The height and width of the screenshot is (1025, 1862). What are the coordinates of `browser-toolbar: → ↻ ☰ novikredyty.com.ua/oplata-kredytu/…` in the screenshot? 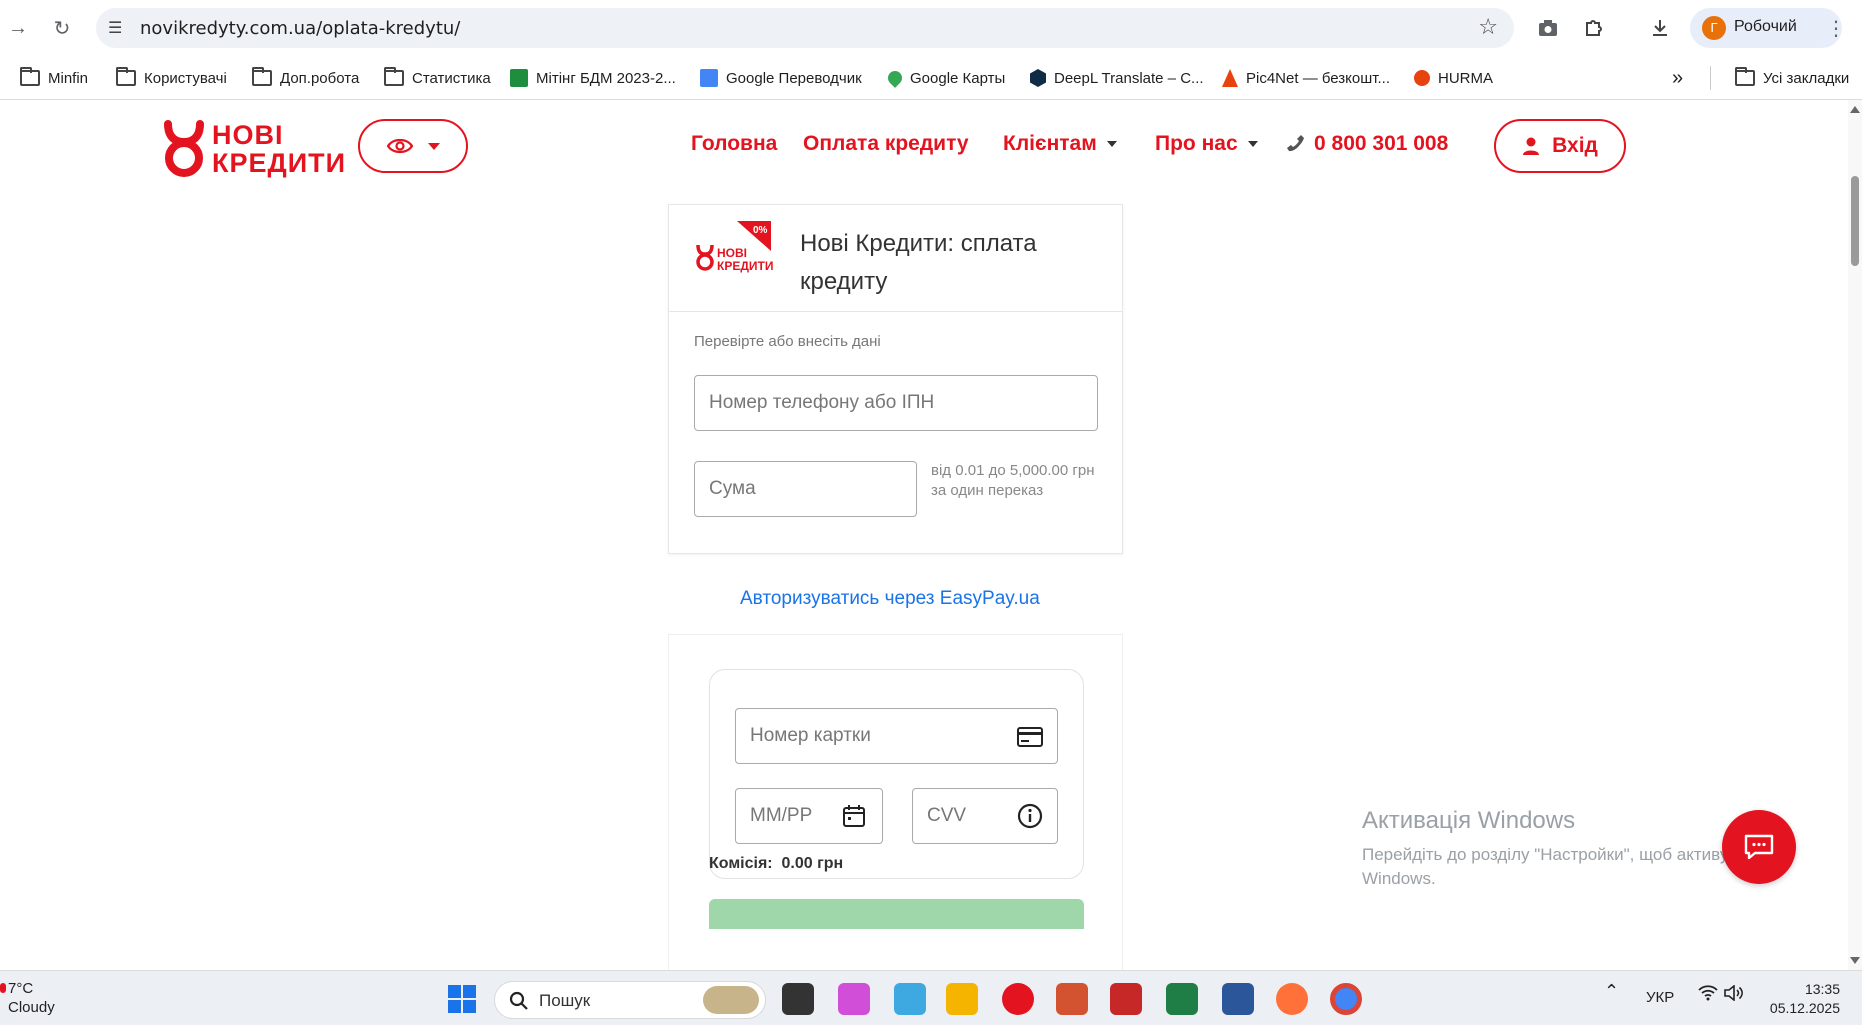 It's located at (931, 28).